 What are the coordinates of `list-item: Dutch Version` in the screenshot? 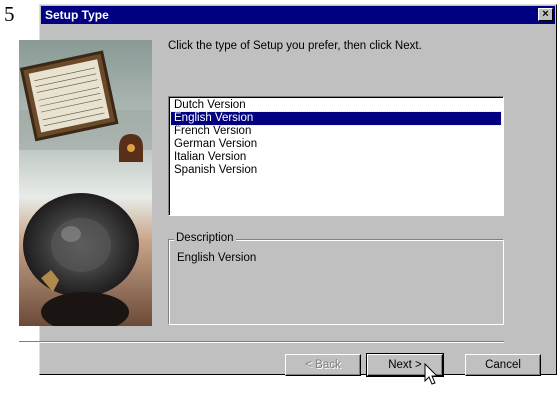 It's located at (336, 105).